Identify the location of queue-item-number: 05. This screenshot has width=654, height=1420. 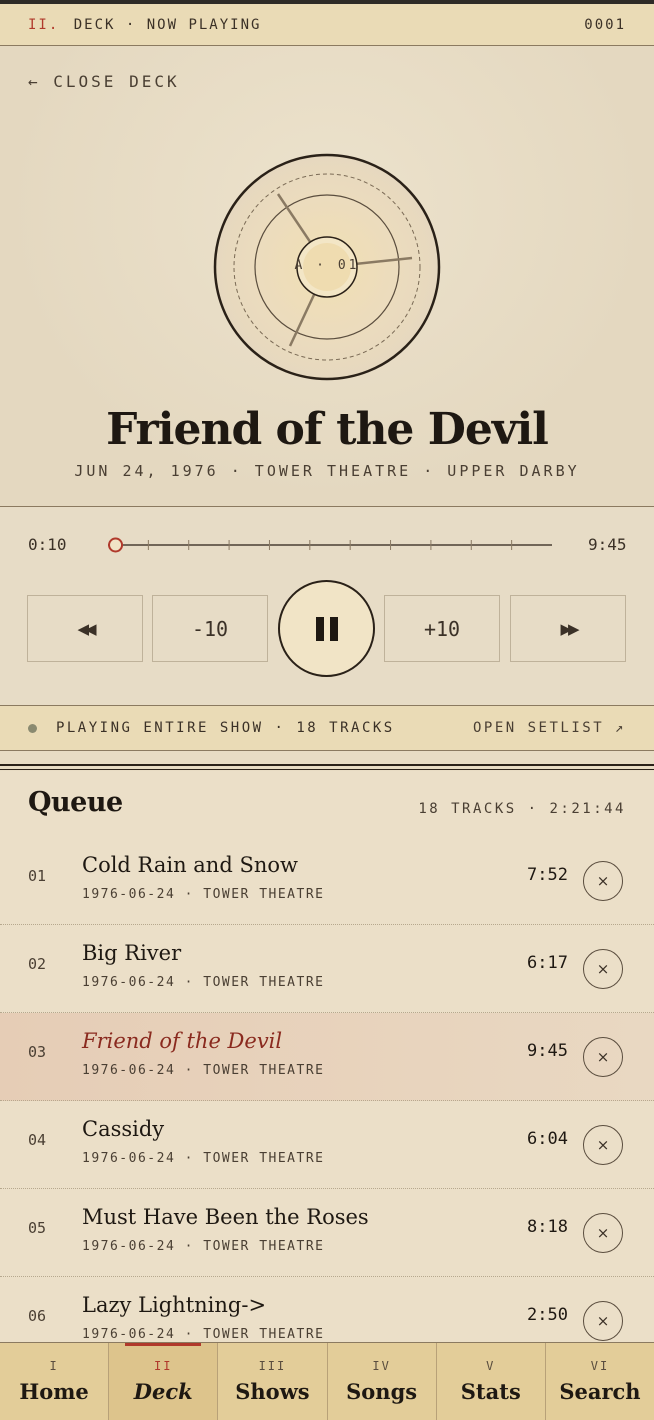
(37, 1228).